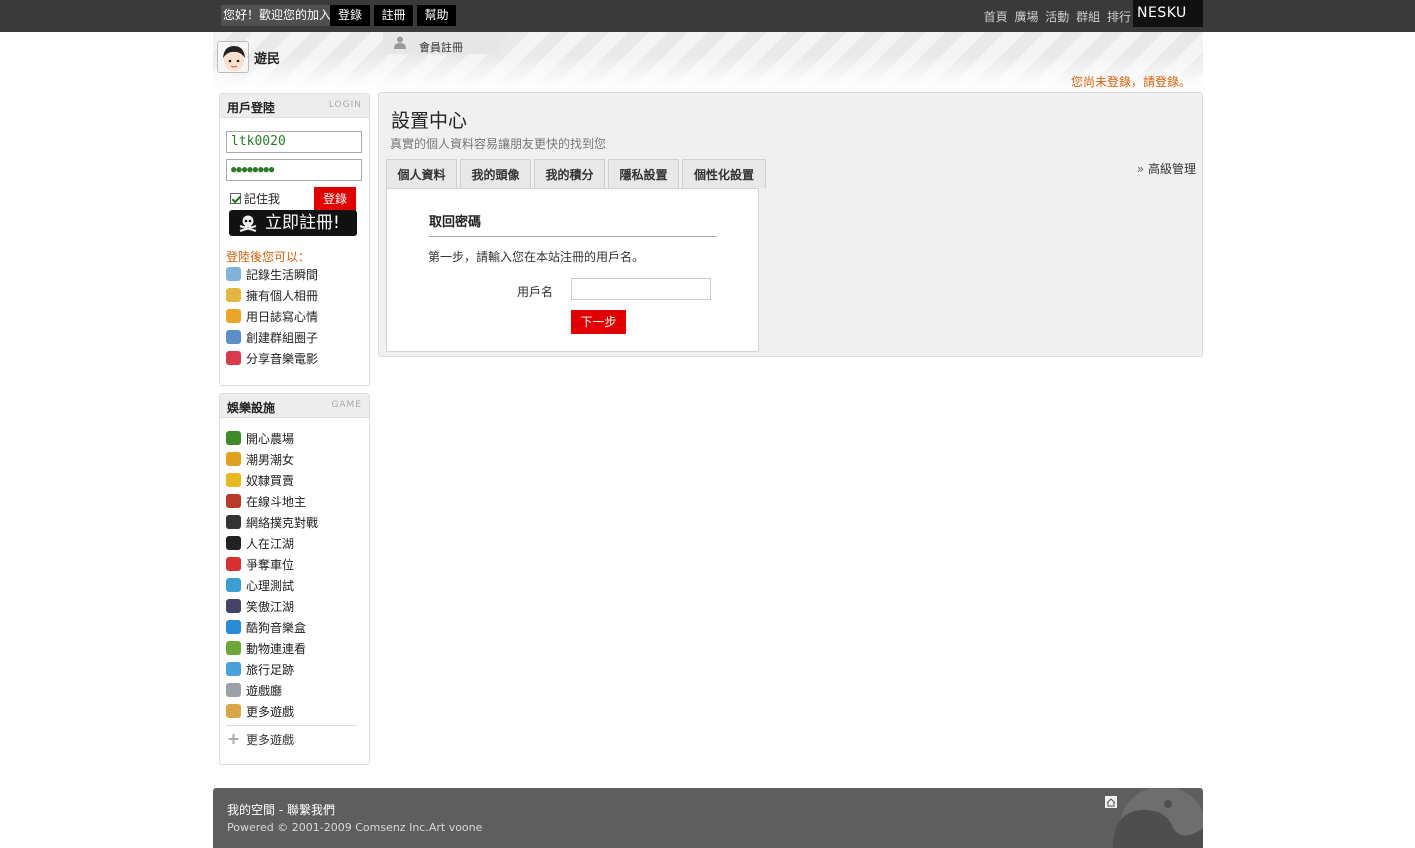 This screenshot has height=848, width=1415. I want to click on feature-item: 用日誌寫心情, so click(272, 317).